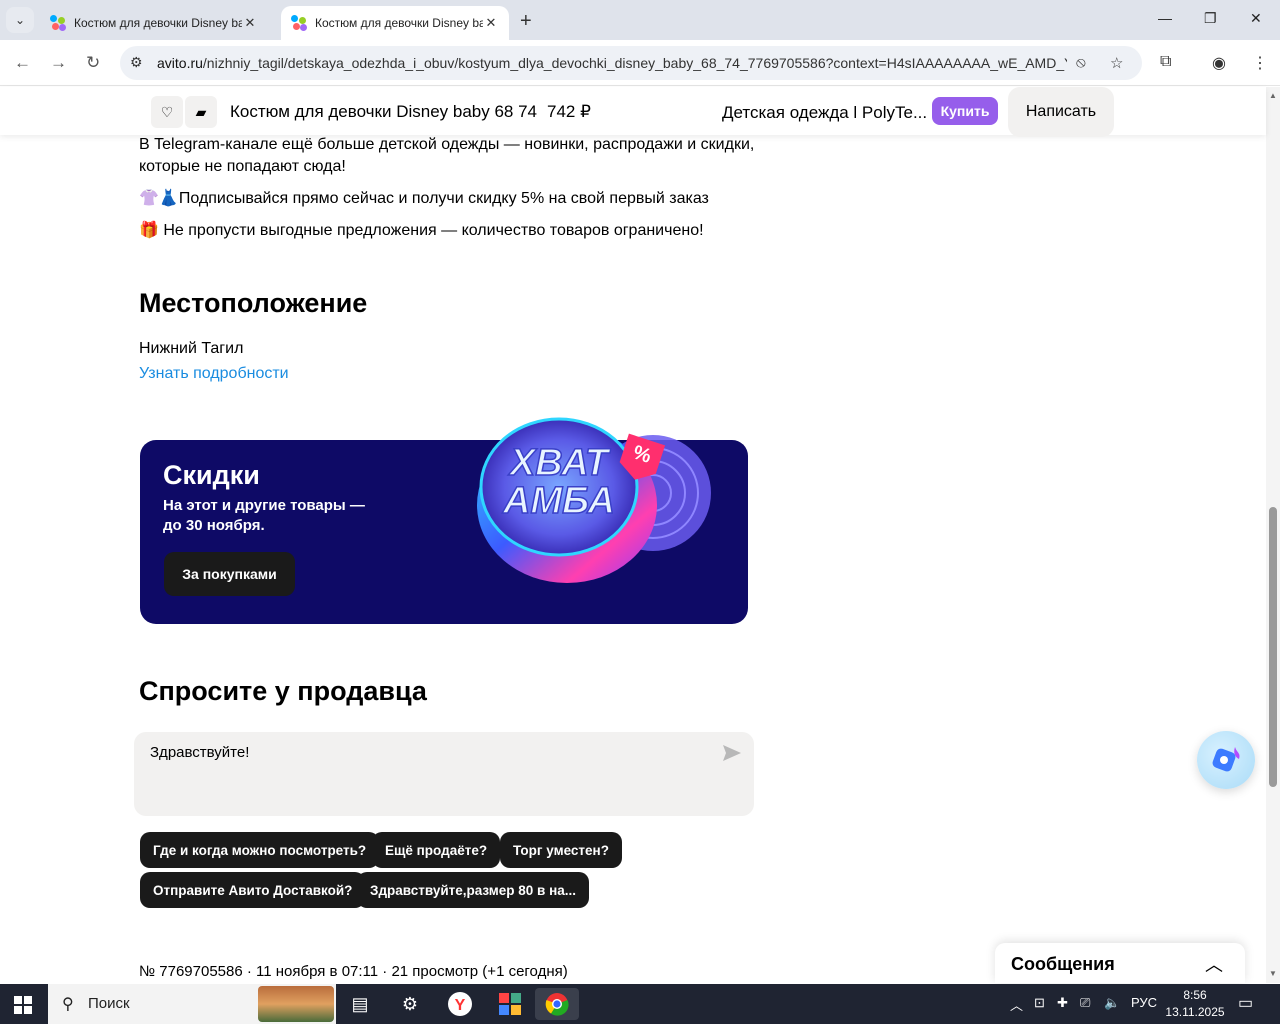 The width and height of the screenshot is (1280, 1024). Describe the element at coordinates (264, 515) in the screenshot. I see `banner-text: На этот и другие товары — до 30 ноября.` at that location.